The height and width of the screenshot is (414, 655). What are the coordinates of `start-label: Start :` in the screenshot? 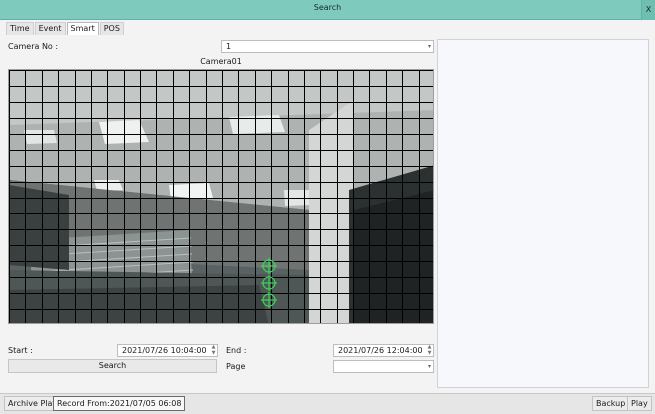 It's located at (20, 350).